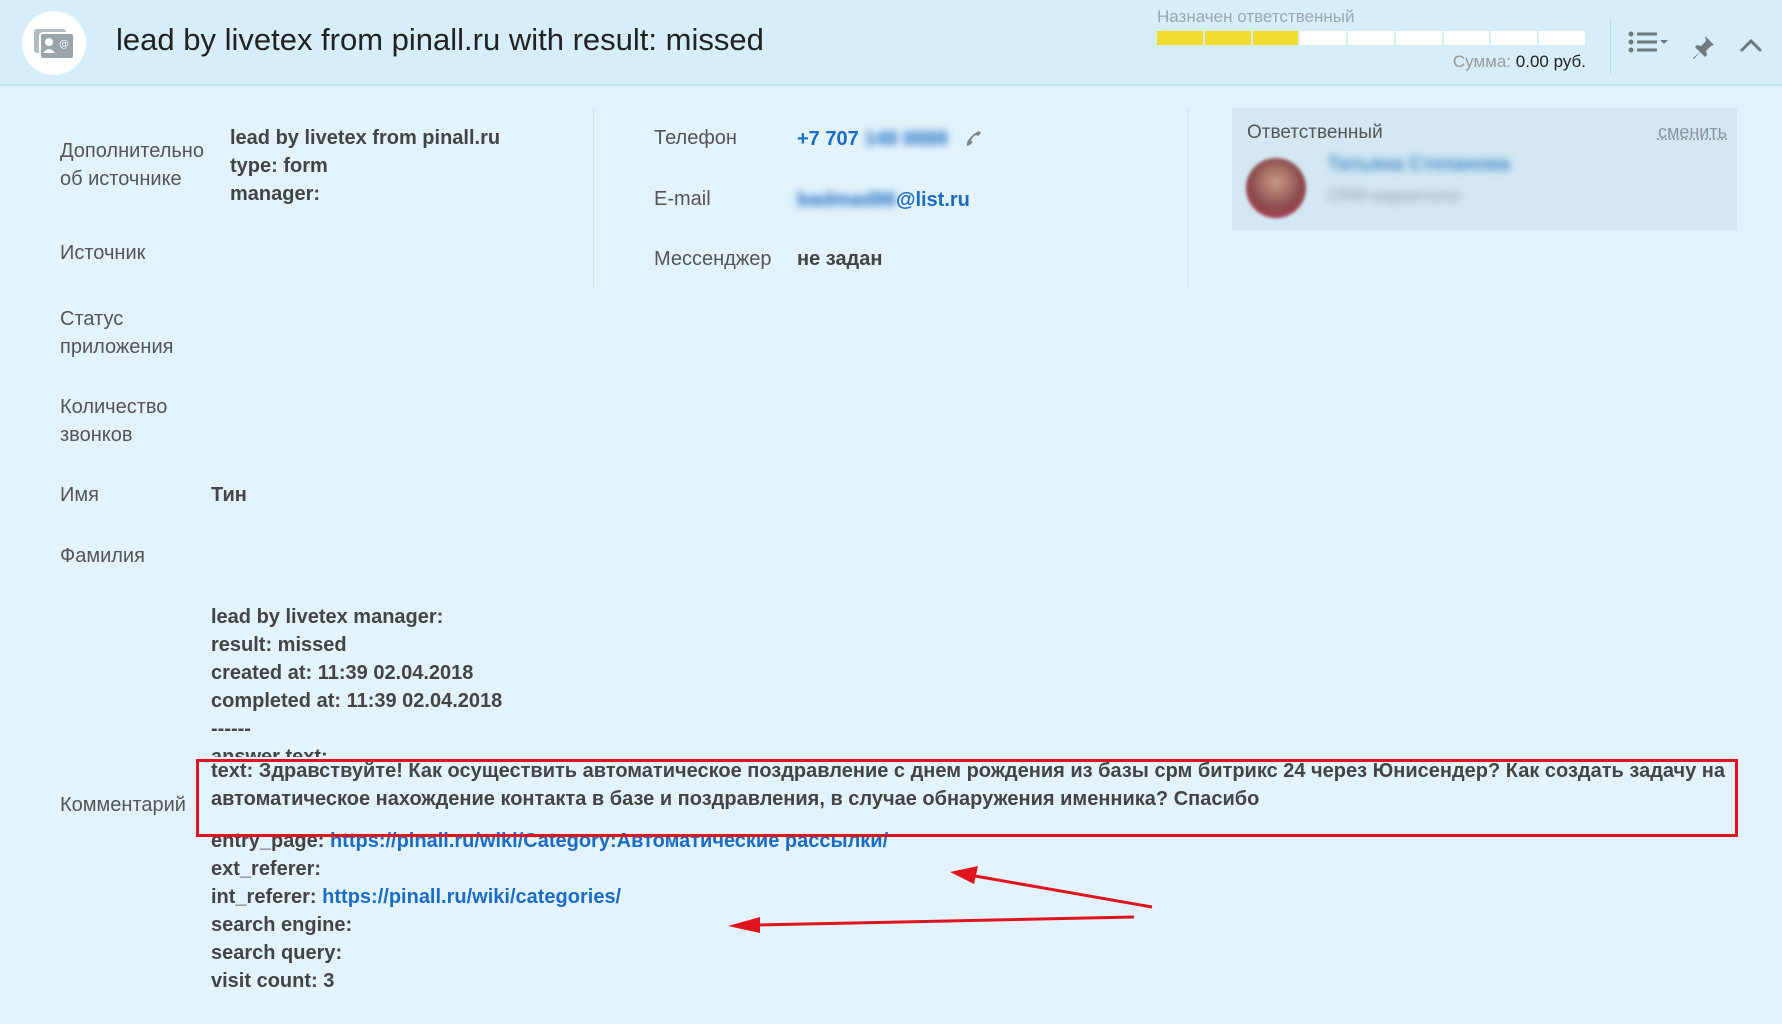 The image size is (1782, 1024). What do you see at coordinates (1610, 46) in the screenshot?
I see `header-divider` at bounding box center [1610, 46].